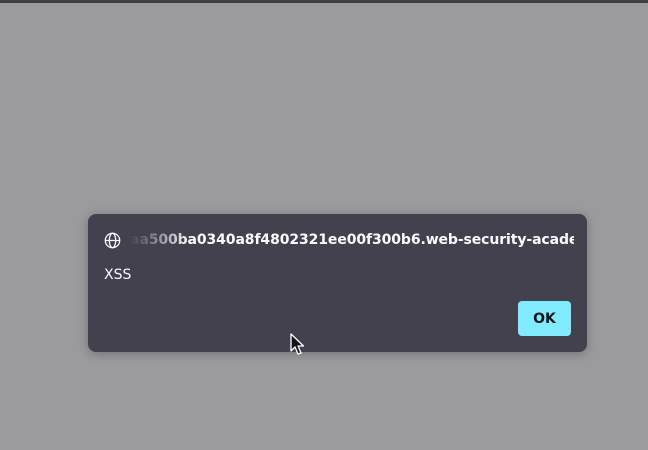 The image size is (648, 450). I want to click on globe-icon, so click(112, 240).